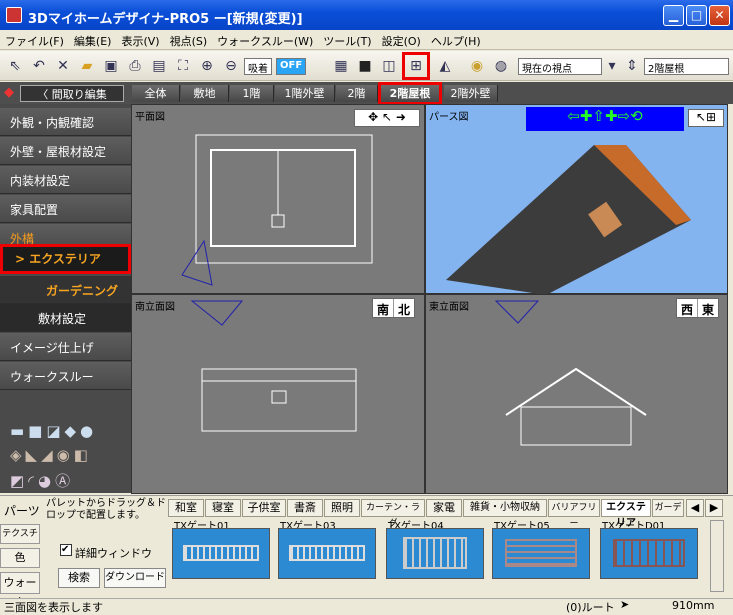 The width and height of the screenshot is (733, 615). I want to click on floor-spinner-icon: ⇕, so click(632, 66).